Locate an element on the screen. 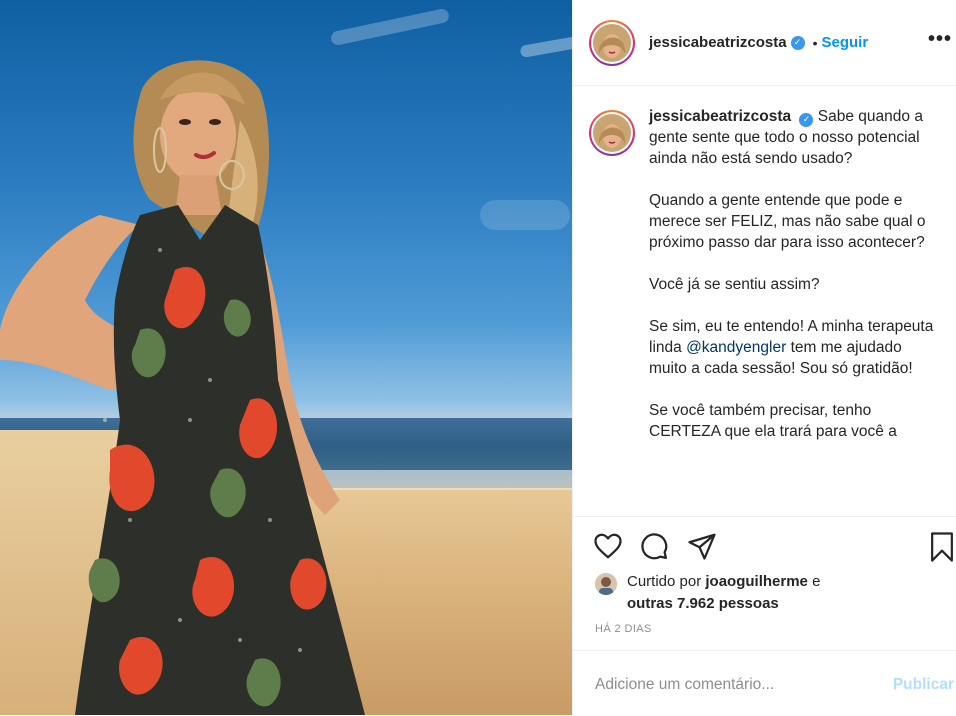 This screenshot has height=716, width=956. heart-icon is located at coordinates (608, 546).